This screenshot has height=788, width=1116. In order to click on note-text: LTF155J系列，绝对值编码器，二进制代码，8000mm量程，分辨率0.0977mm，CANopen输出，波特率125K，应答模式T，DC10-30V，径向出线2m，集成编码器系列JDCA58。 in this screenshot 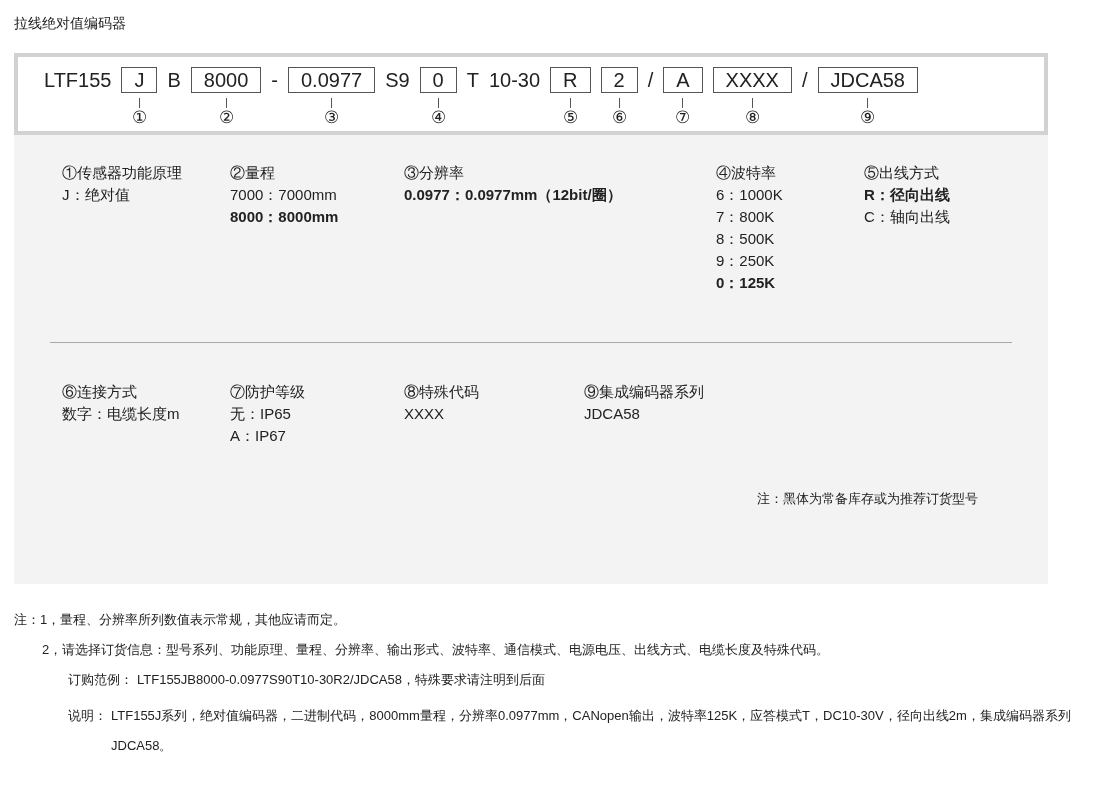, I will do `click(591, 731)`.